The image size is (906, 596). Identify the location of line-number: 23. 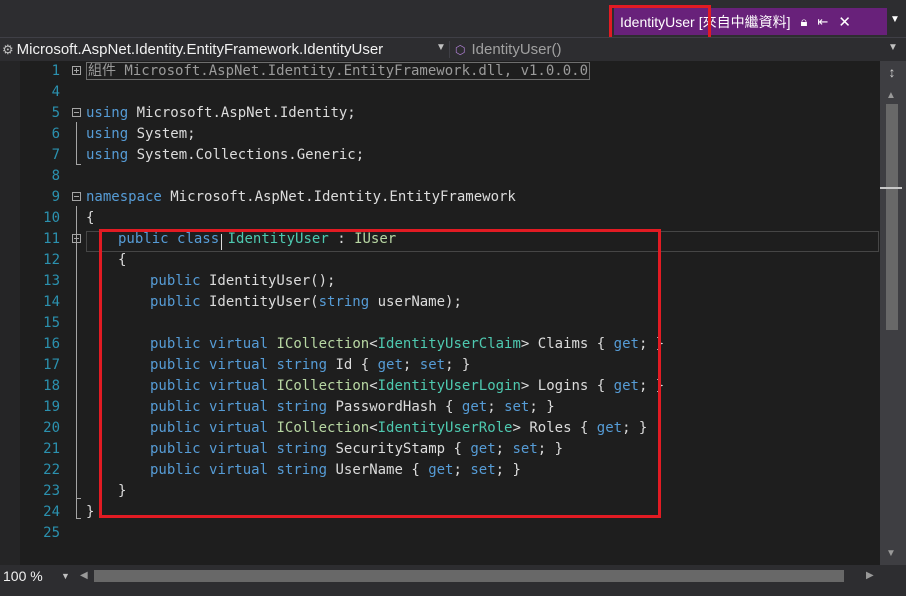
(51, 491).